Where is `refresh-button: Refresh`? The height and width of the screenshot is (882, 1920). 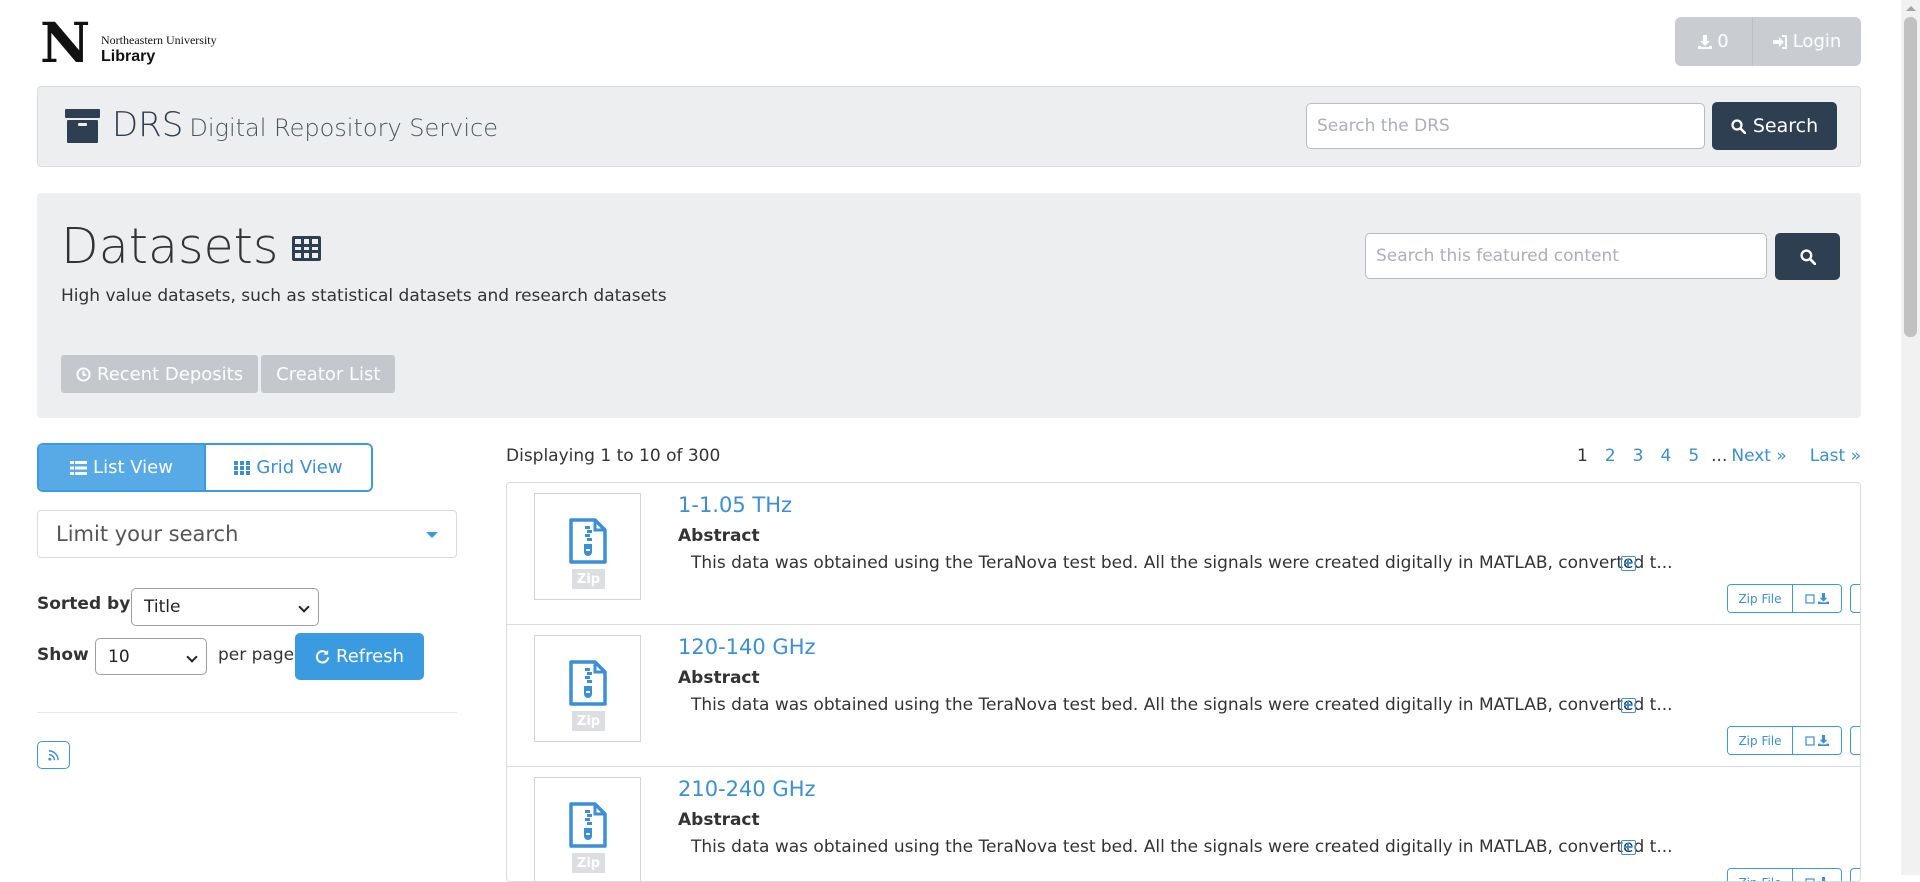 refresh-button: Refresh is located at coordinates (359, 656).